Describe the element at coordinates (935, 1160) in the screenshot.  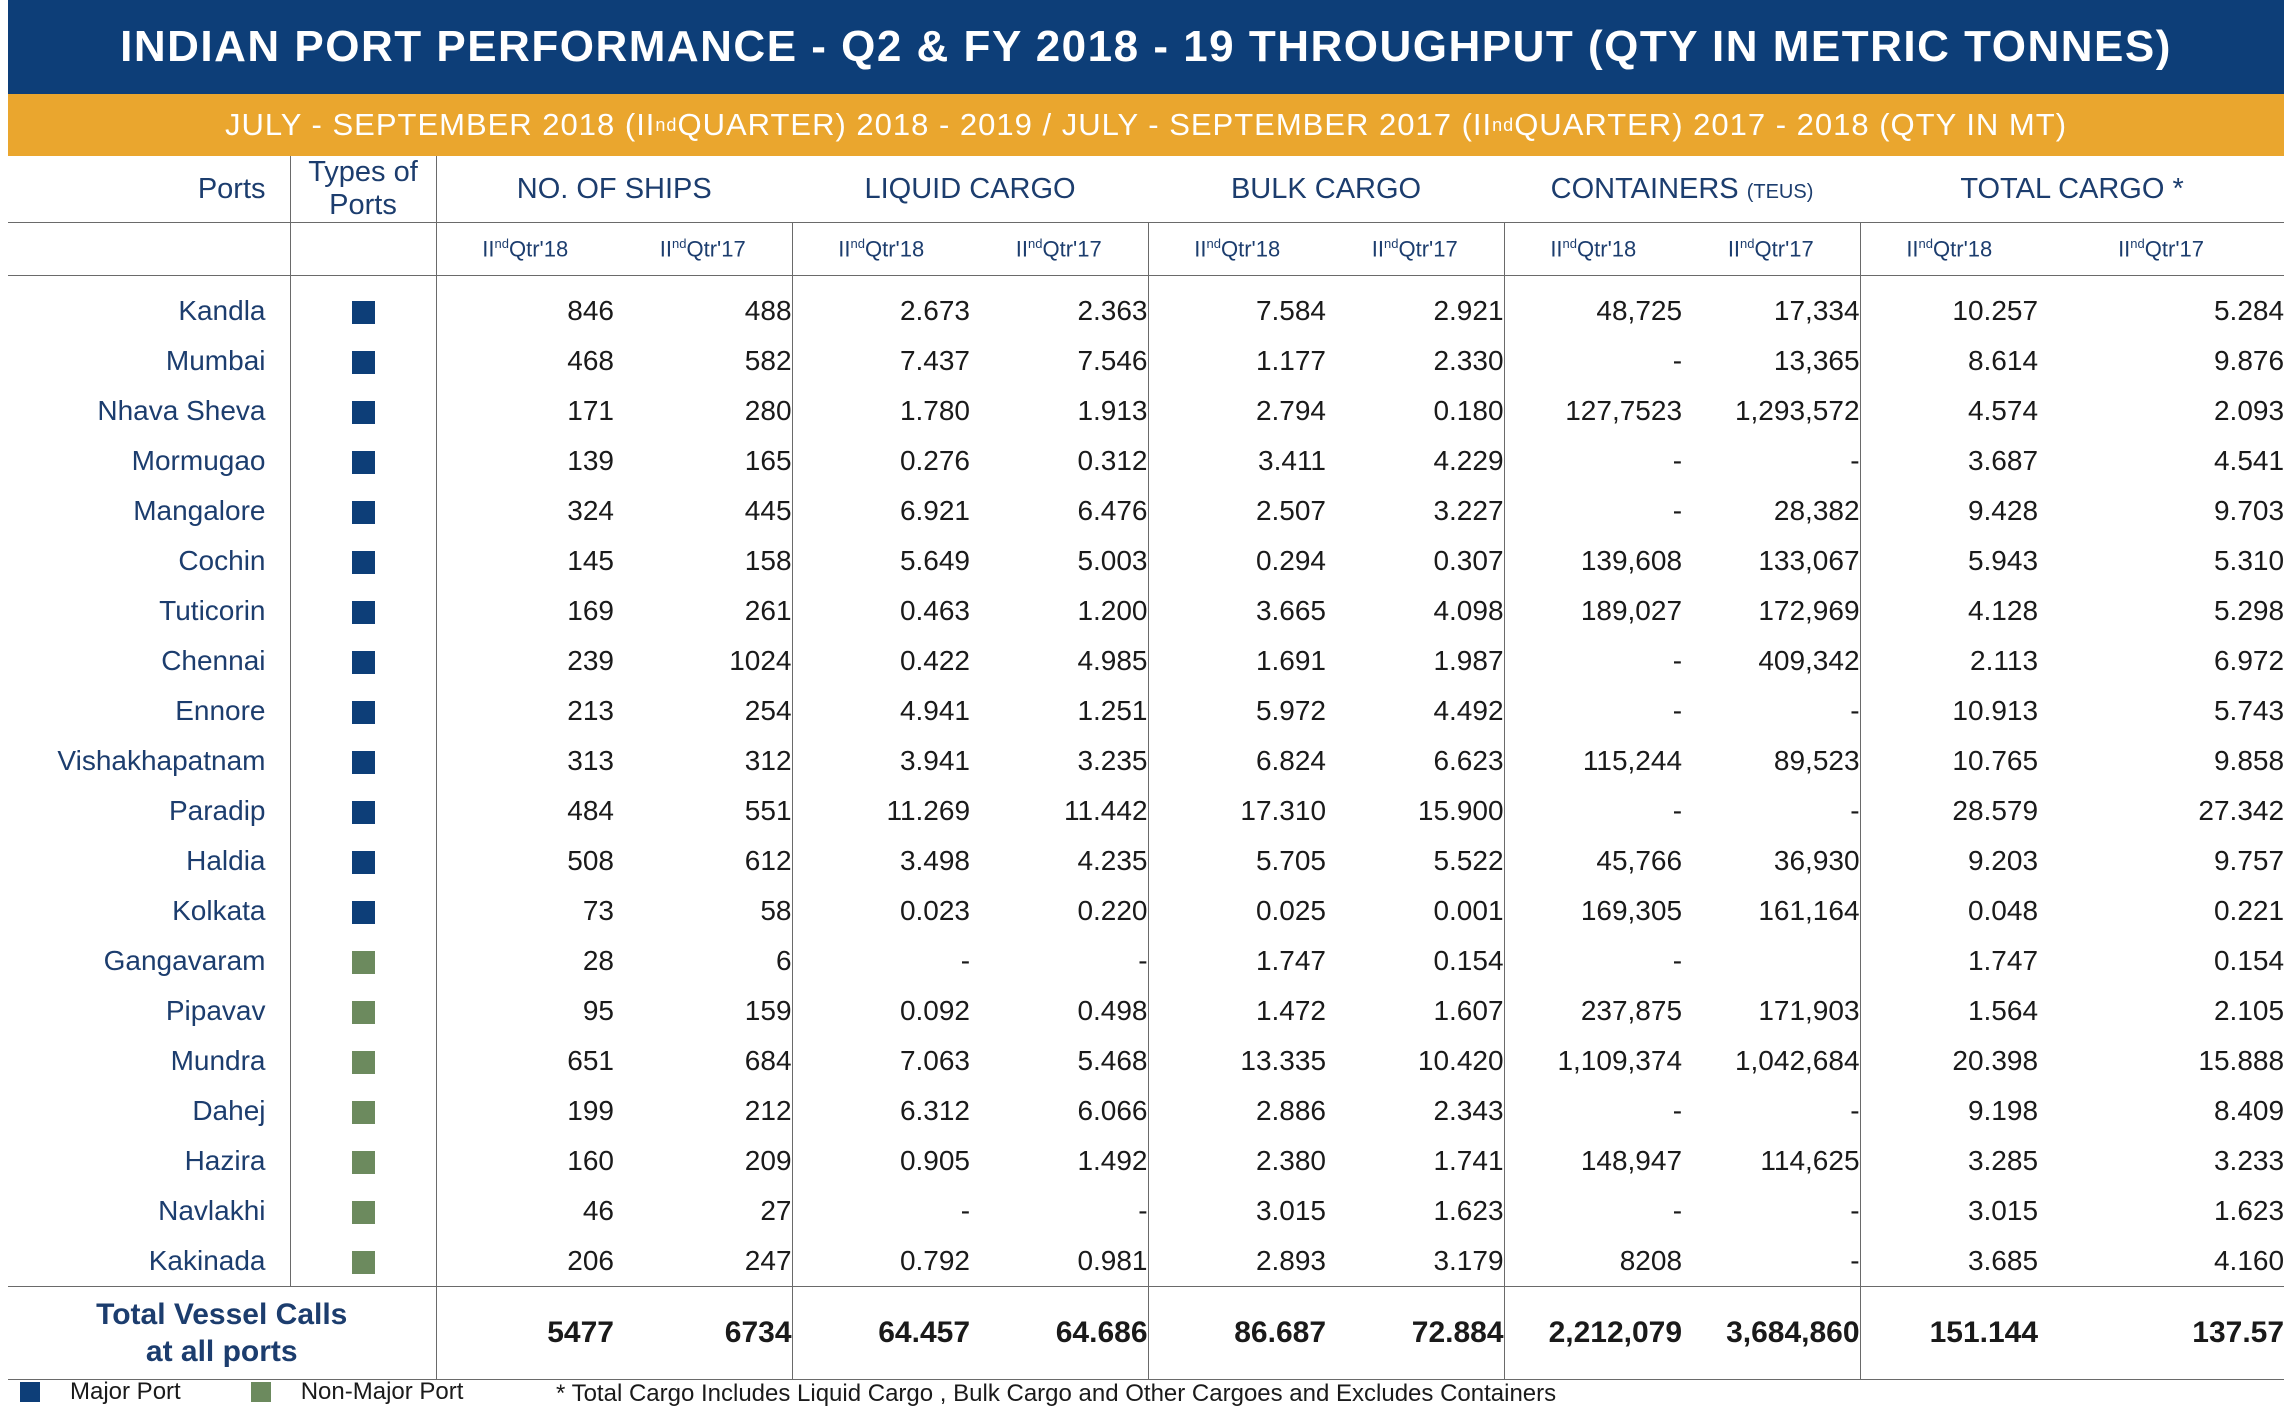
I see `table-cell: 0.905` at that location.